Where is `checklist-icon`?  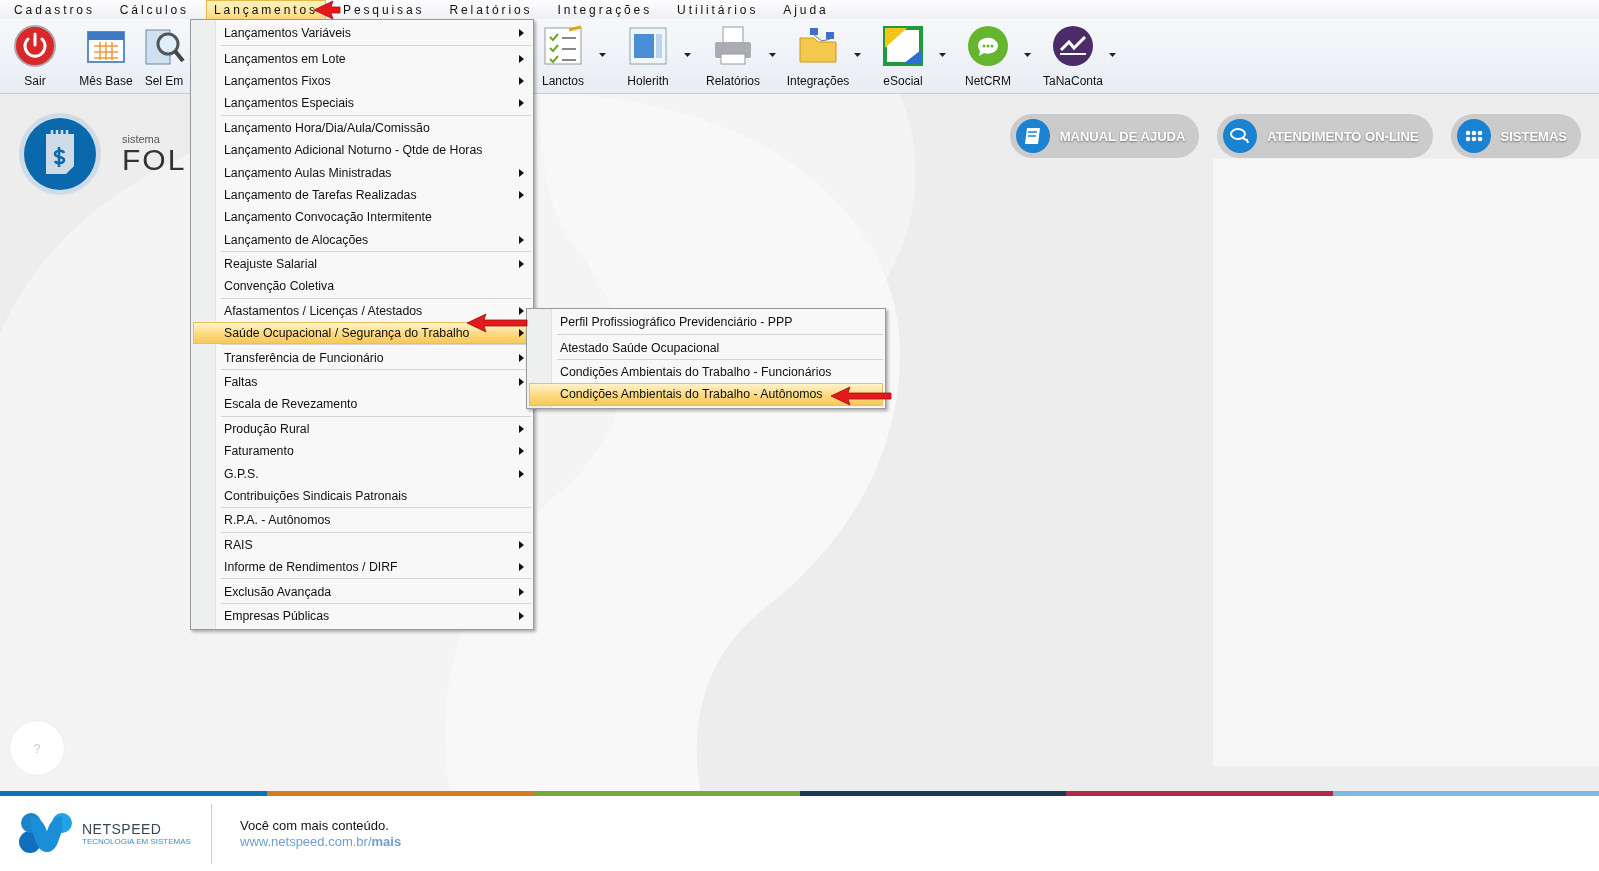 checklist-icon is located at coordinates (563, 46).